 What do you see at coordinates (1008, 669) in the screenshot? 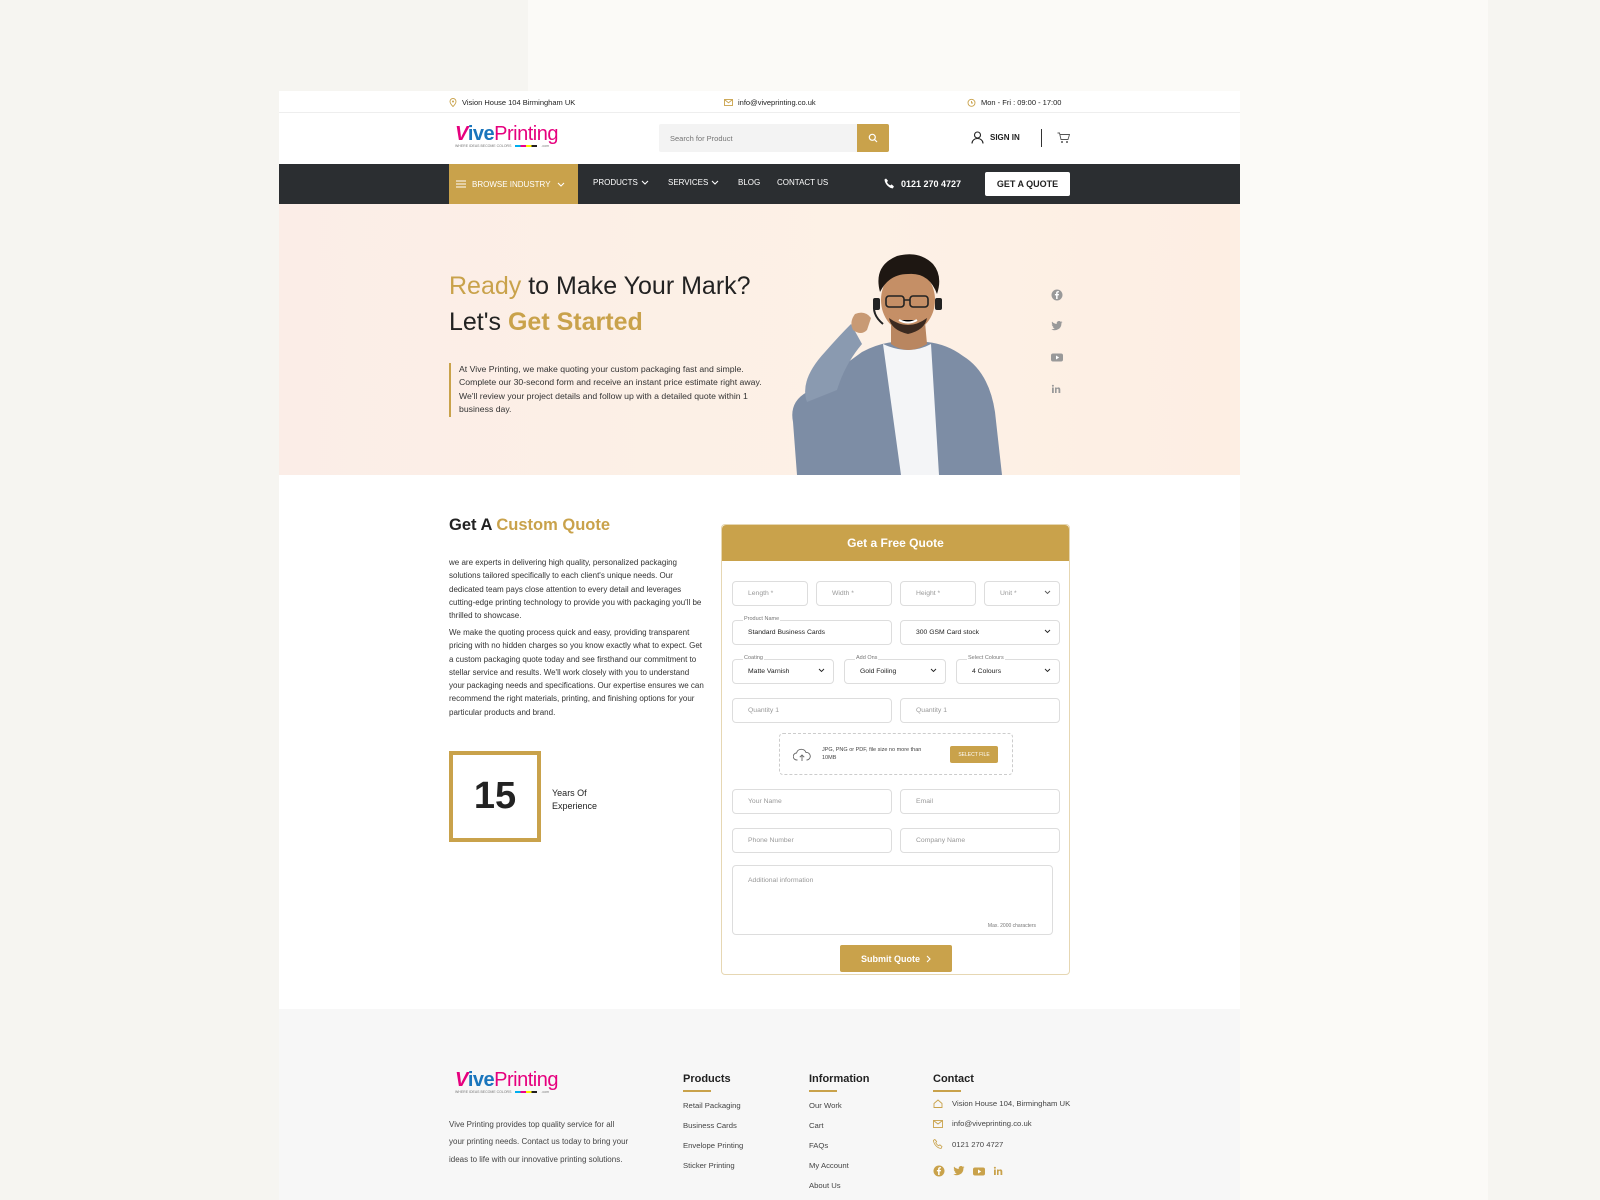
I see `colours-select: Select Colours 4 Colours` at bounding box center [1008, 669].